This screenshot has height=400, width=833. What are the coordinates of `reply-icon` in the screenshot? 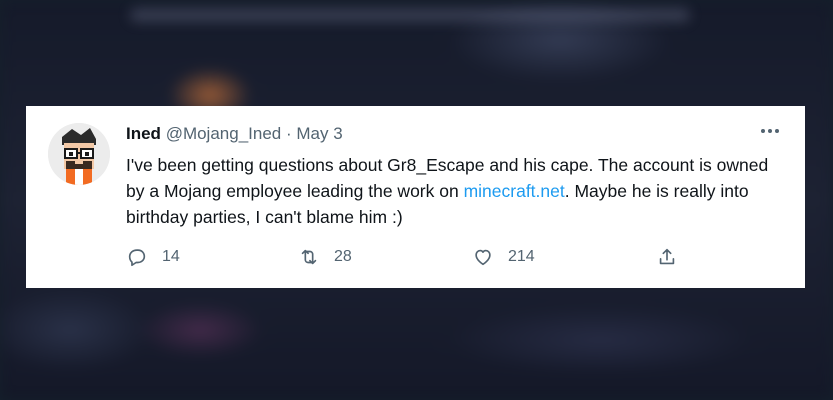 It's located at (137, 258).